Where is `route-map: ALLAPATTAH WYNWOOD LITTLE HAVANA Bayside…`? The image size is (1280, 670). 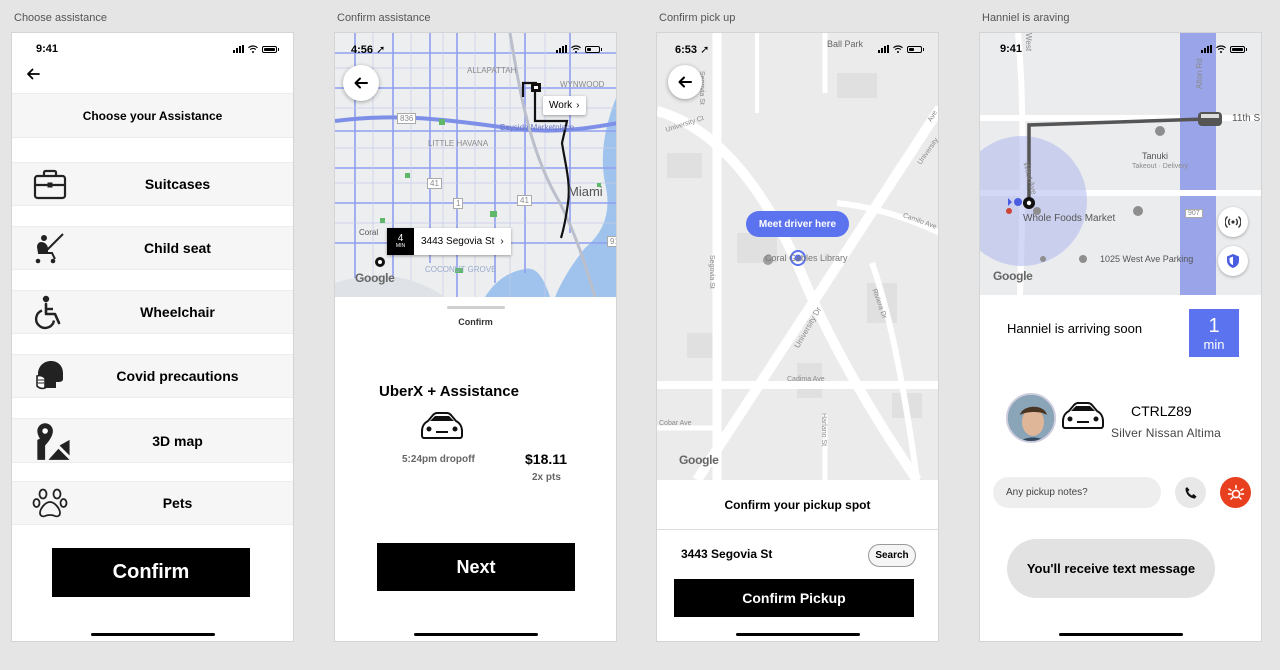 route-map: ALLAPATTAH WYNWOOD LITTLE HAVANA Bayside… is located at coordinates (475, 165).